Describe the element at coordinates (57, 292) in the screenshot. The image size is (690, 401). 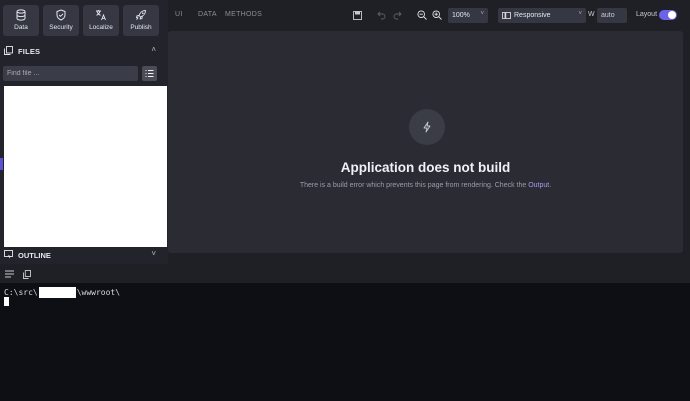
I see `redacted-block` at that location.